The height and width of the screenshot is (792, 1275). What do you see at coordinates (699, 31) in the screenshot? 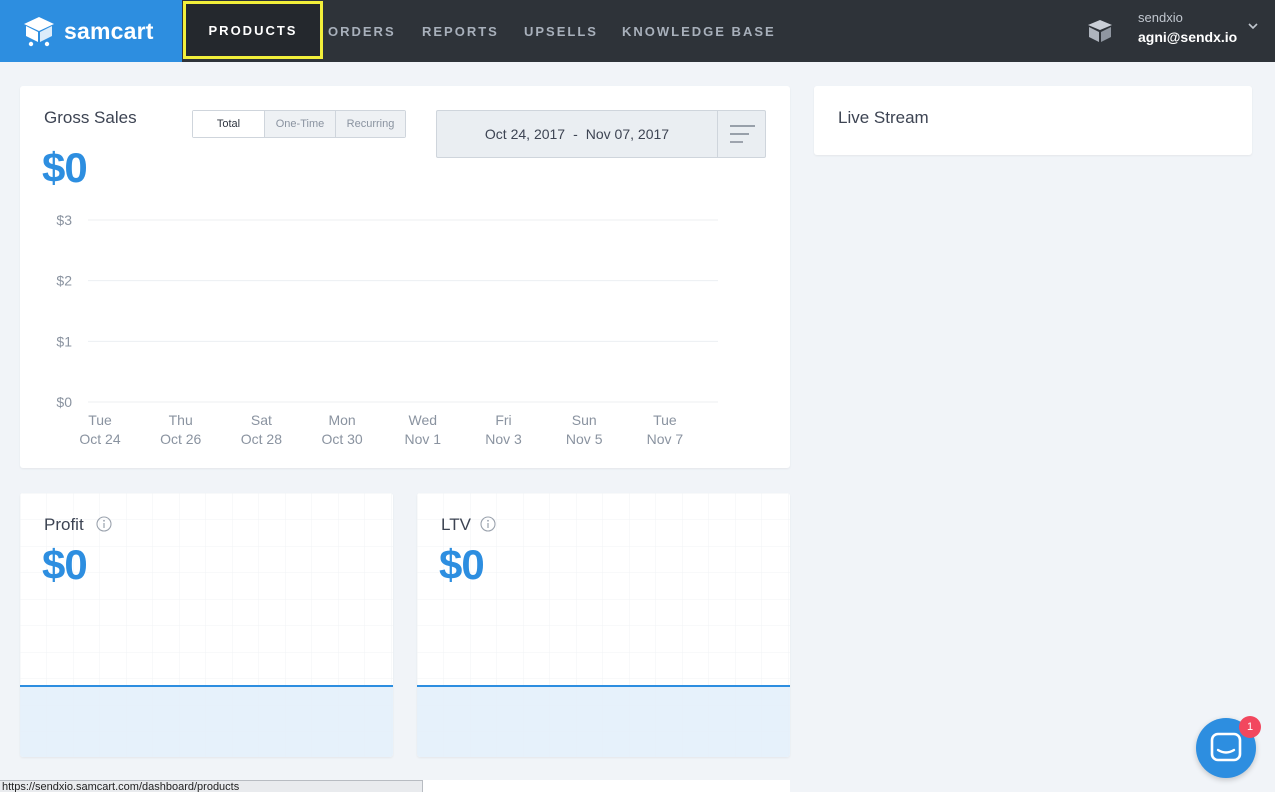
I see `nav-knowledge-base: KNOWLEDGE BASE` at bounding box center [699, 31].